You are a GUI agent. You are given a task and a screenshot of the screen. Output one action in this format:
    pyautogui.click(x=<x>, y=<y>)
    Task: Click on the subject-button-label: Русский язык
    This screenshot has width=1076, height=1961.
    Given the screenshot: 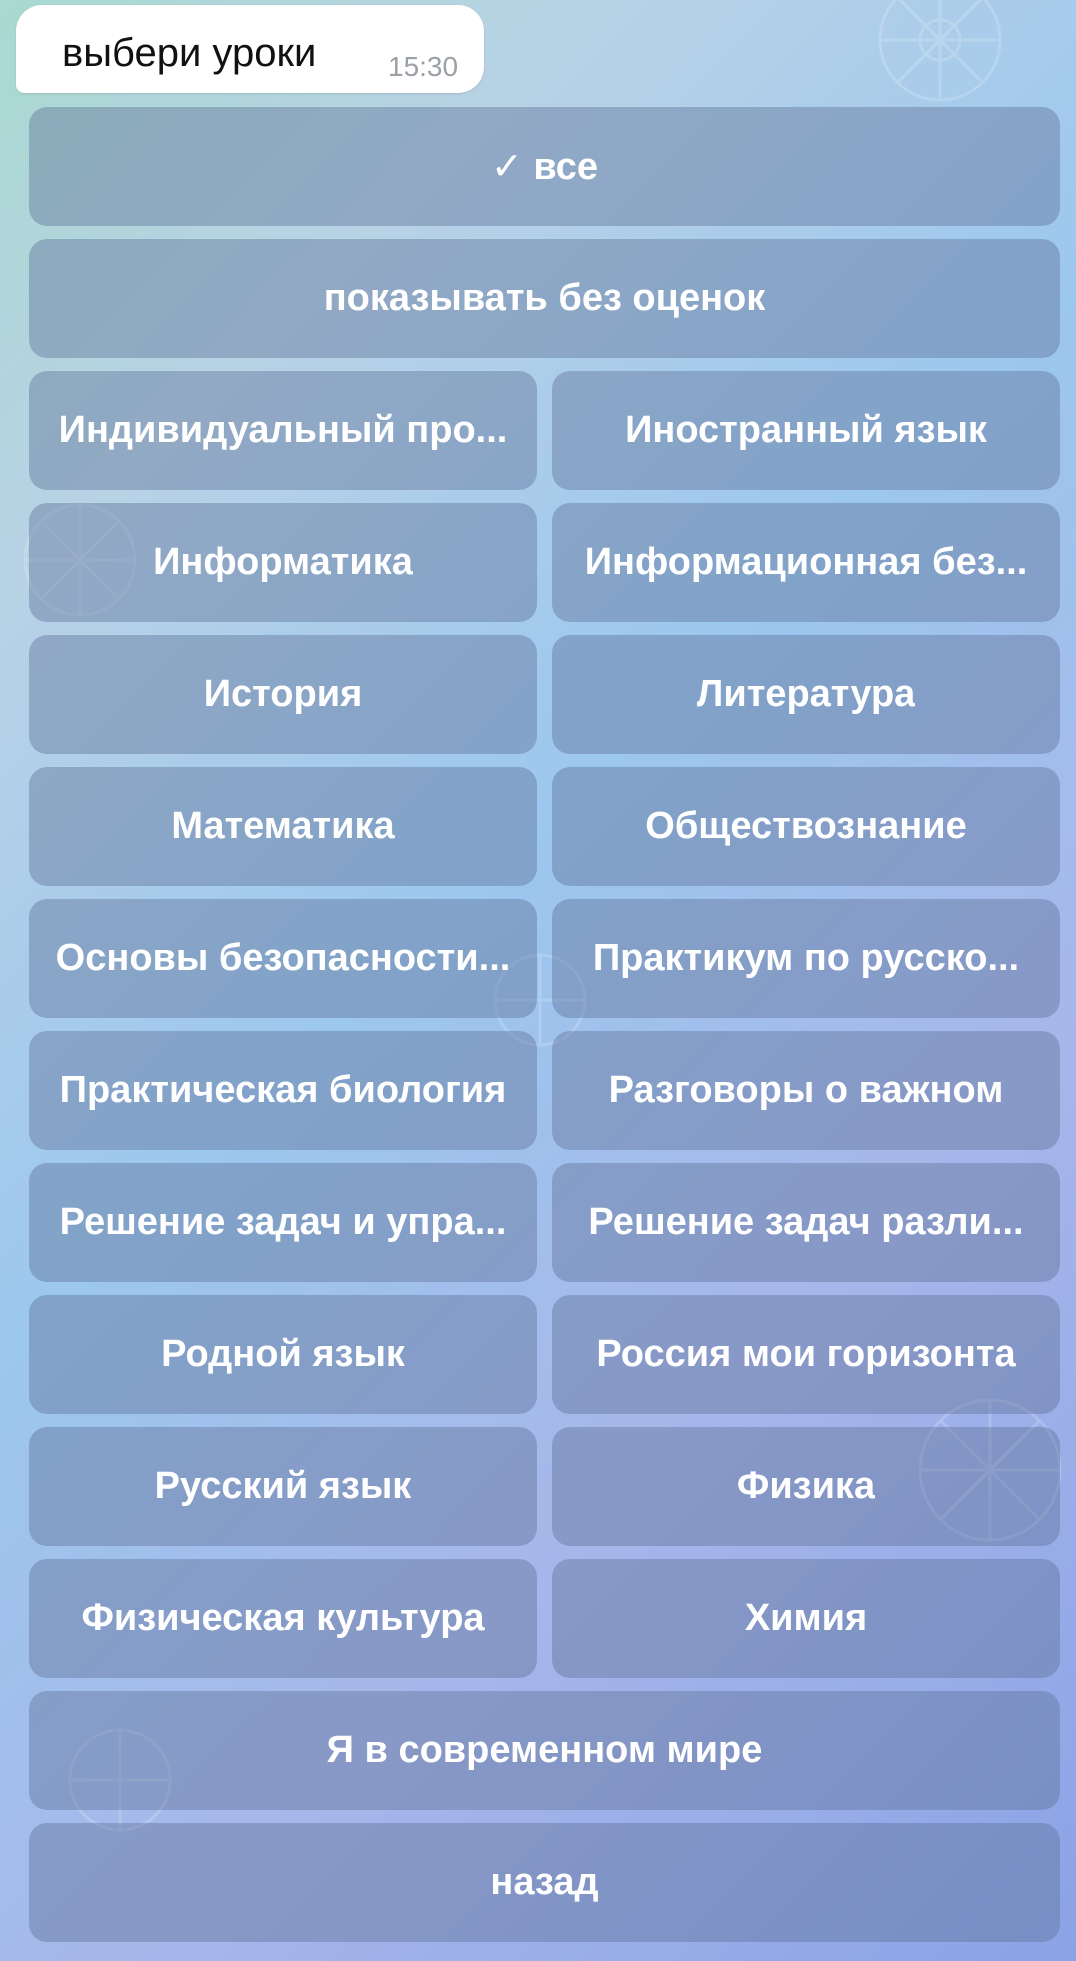 What is the action you would take?
    pyautogui.click(x=283, y=1486)
    